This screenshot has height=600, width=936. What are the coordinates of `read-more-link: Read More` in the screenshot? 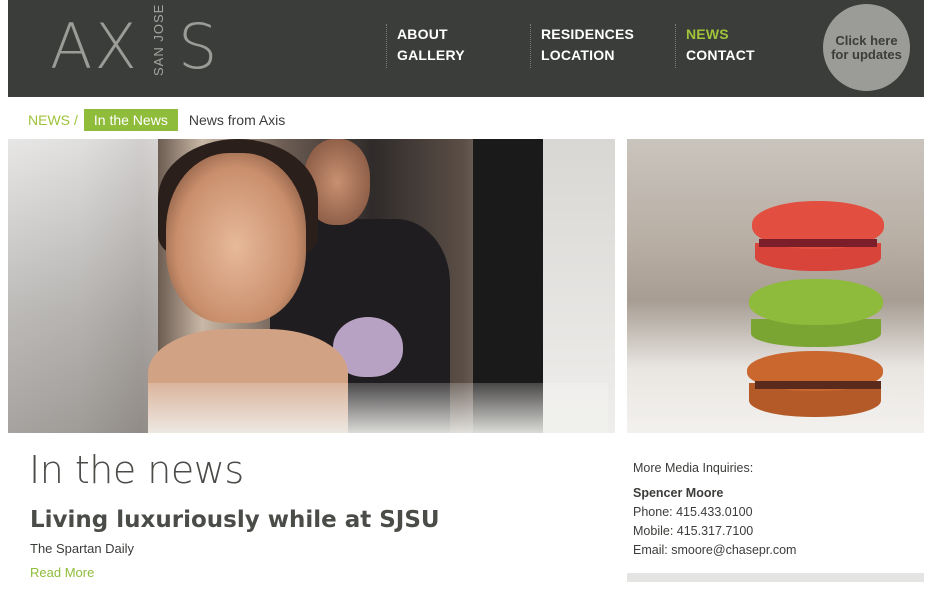 It's located at (62, 572).